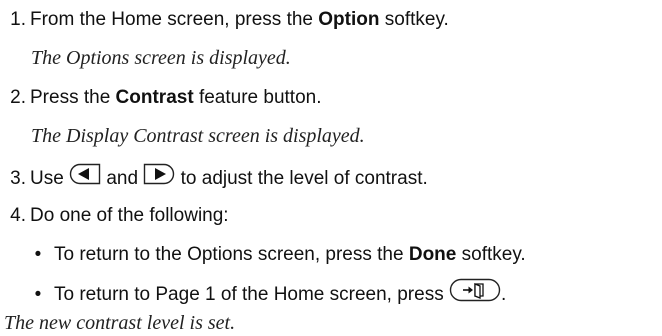 The height and width of the screenshot is (336, 662). What do you see at coordinates (18, 215) in the screenshot?
I see `step-number: 4.` at bounding box center [18, 215].